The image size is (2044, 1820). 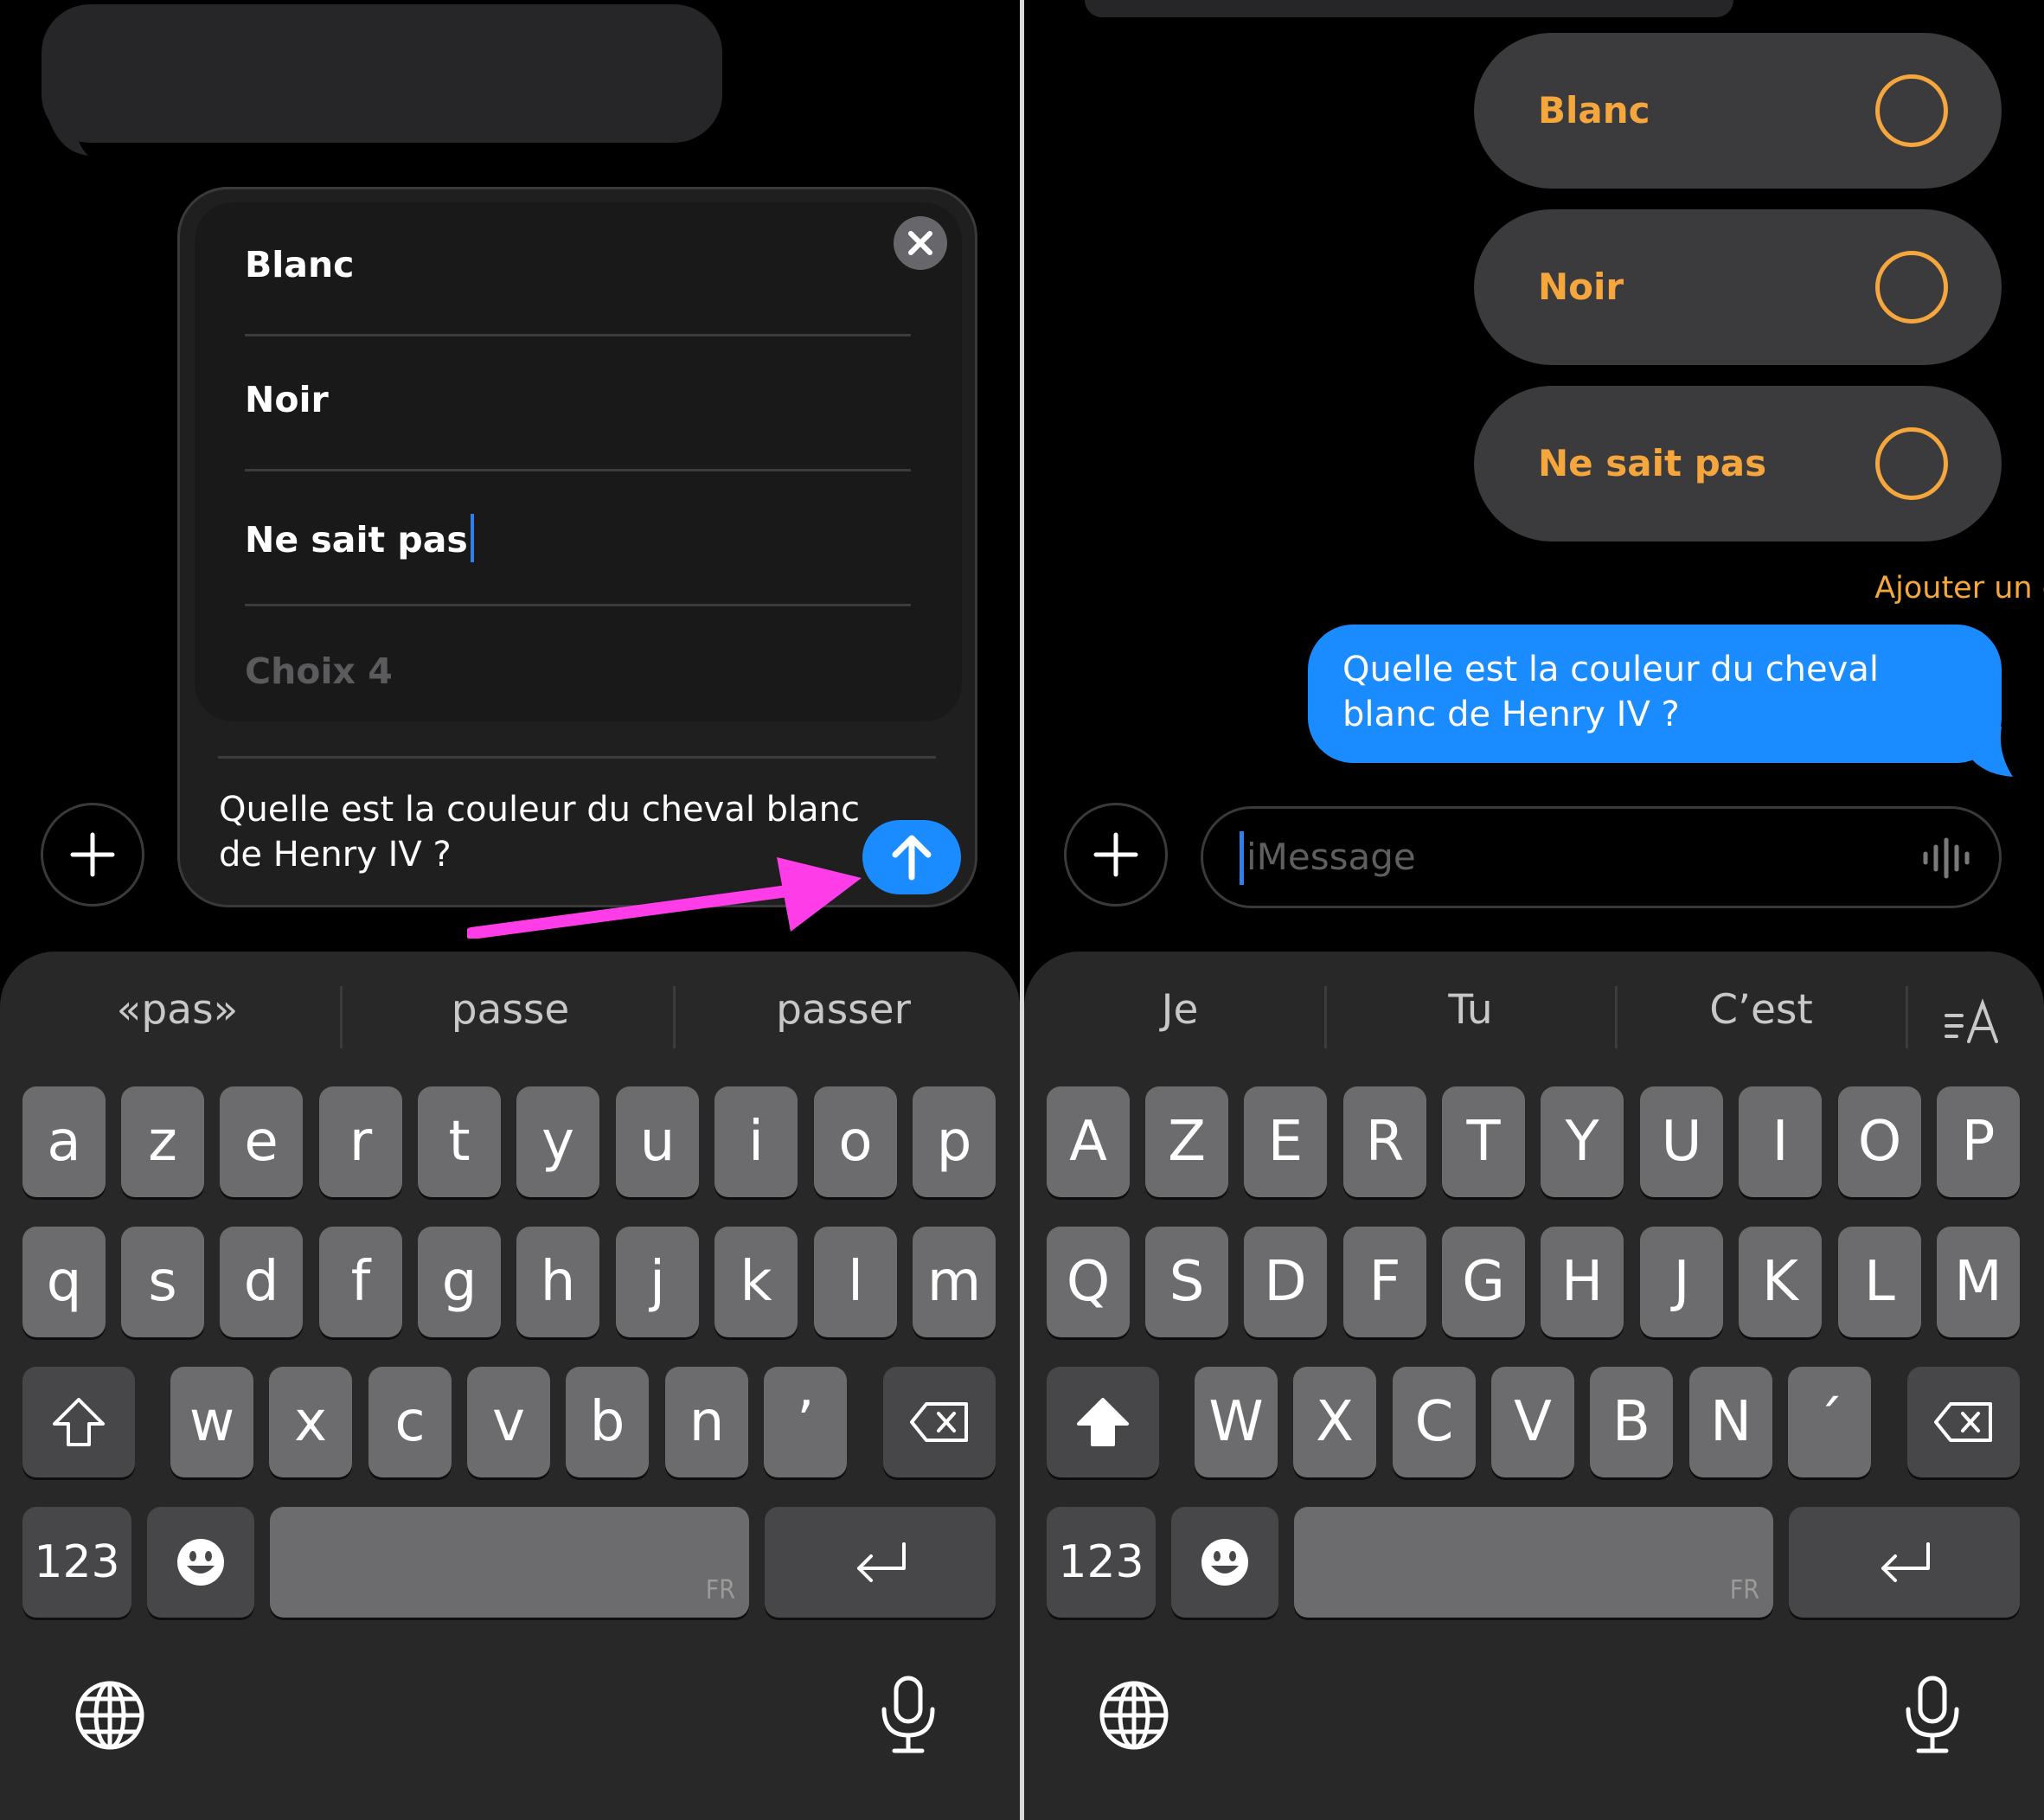 What do you see at coordinates (1088, 1282) in the screenshot?
I see `key: Q` at bounding box center [1088, 1282].